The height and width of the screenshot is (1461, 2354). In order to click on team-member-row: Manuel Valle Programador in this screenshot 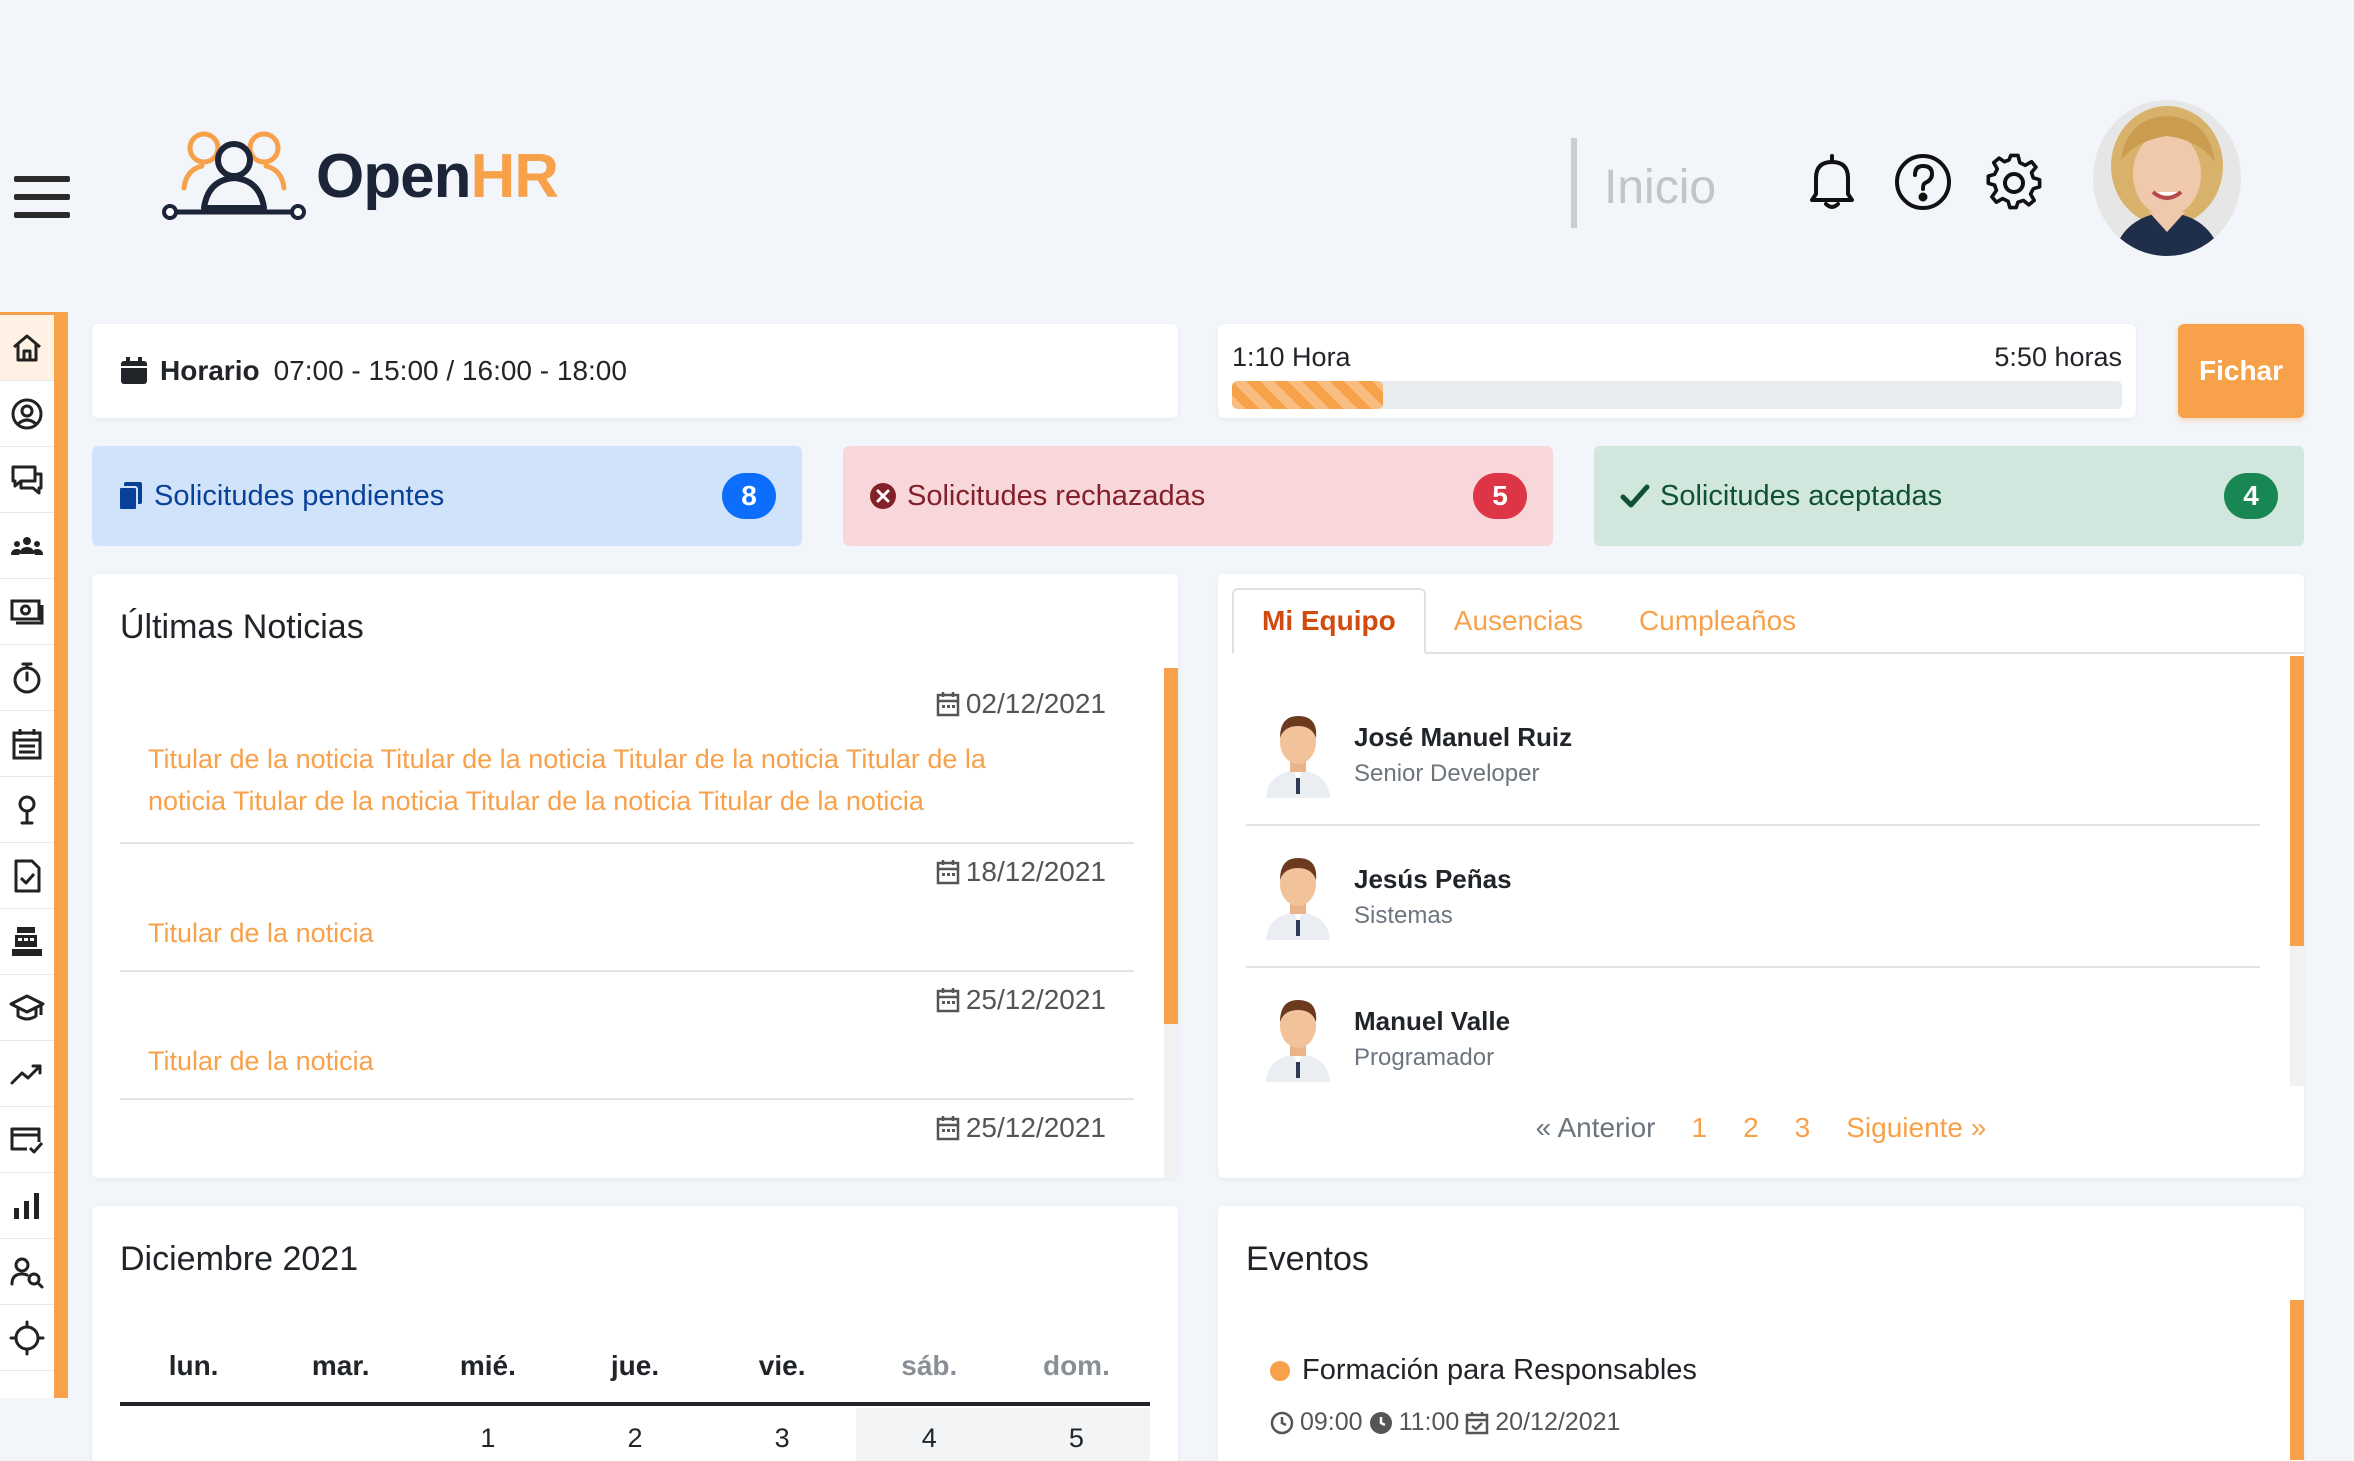, I will do `click(1753, 1039)`.